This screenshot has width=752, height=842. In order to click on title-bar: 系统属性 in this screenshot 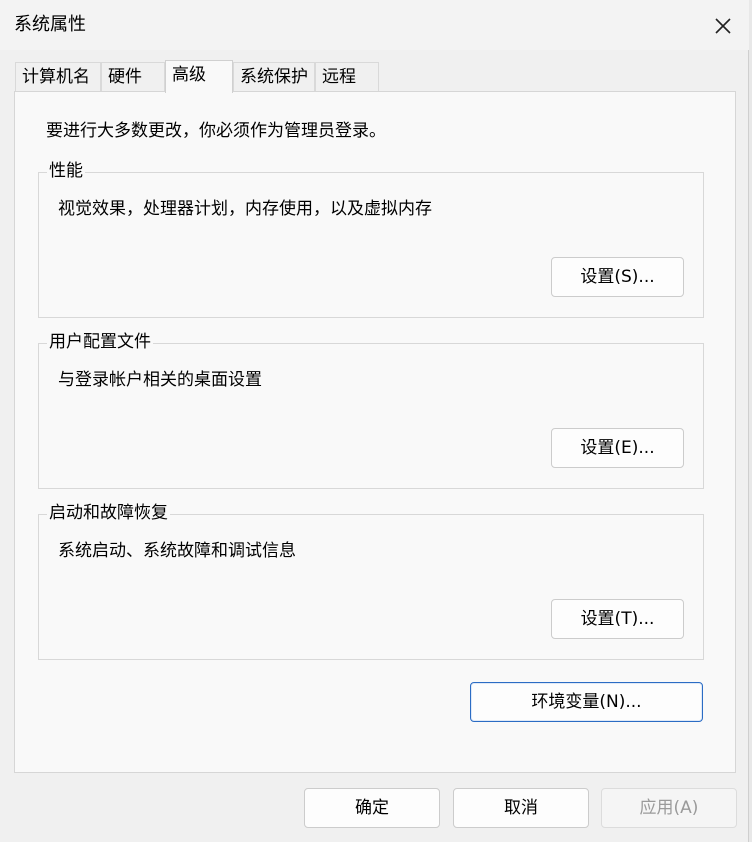, I will do `click(374, 25)`.